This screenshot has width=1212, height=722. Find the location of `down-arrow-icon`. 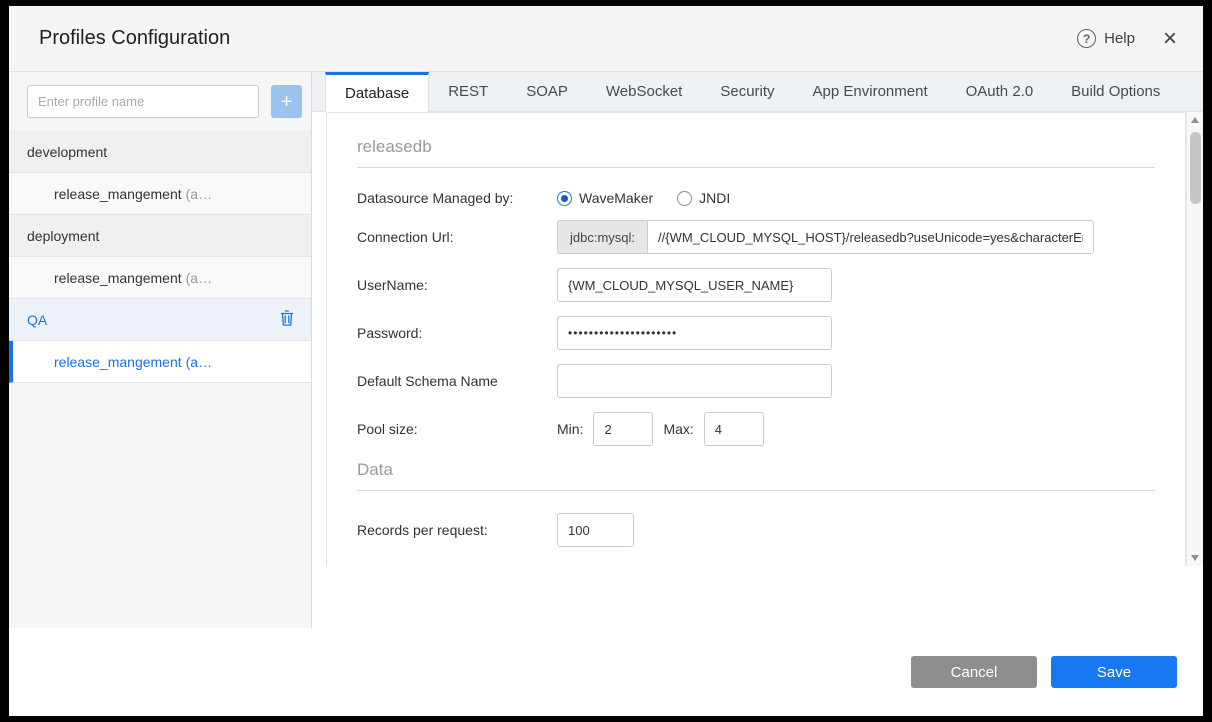

down-arrow-icon is located at coordinates (1195, 558).